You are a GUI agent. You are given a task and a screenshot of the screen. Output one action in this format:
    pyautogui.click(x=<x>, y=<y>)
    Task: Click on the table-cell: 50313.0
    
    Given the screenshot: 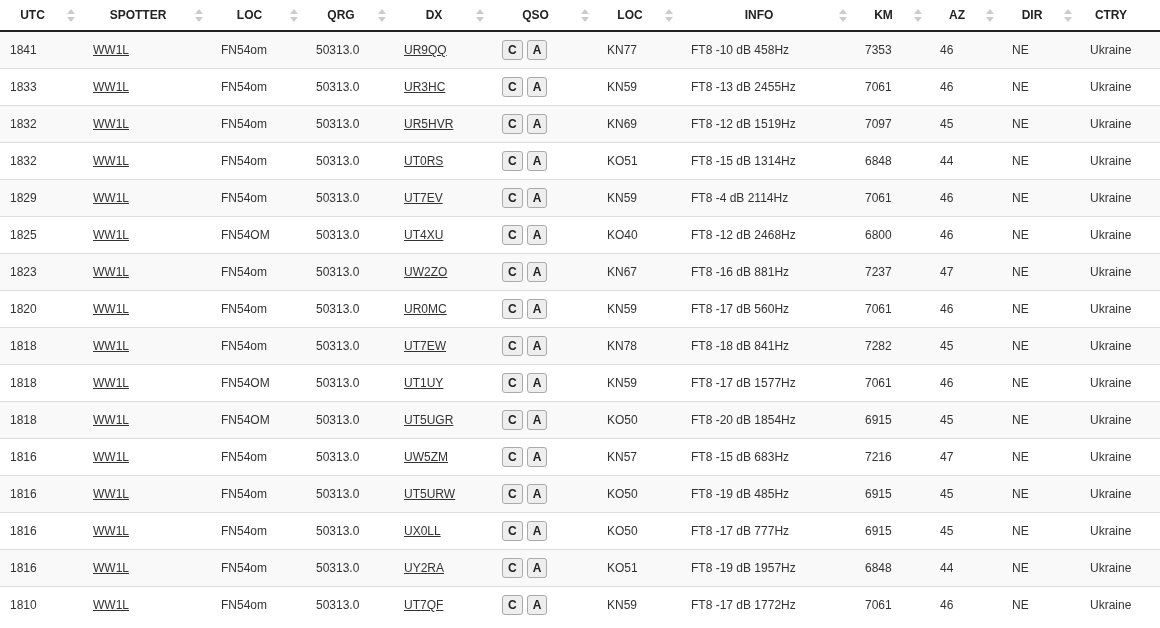 What is the action you would take?
    pyautogui.click(x=338, y=50)
    